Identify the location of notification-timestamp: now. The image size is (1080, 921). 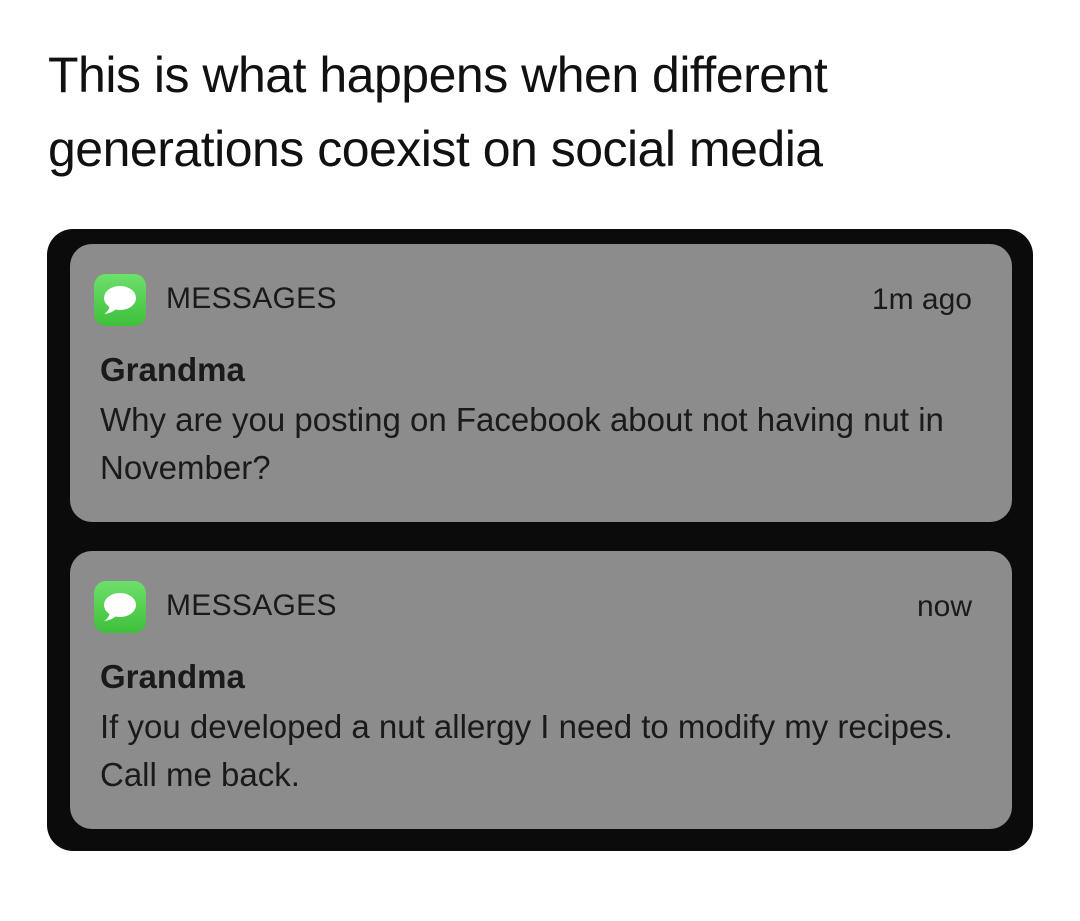
(944, 606).